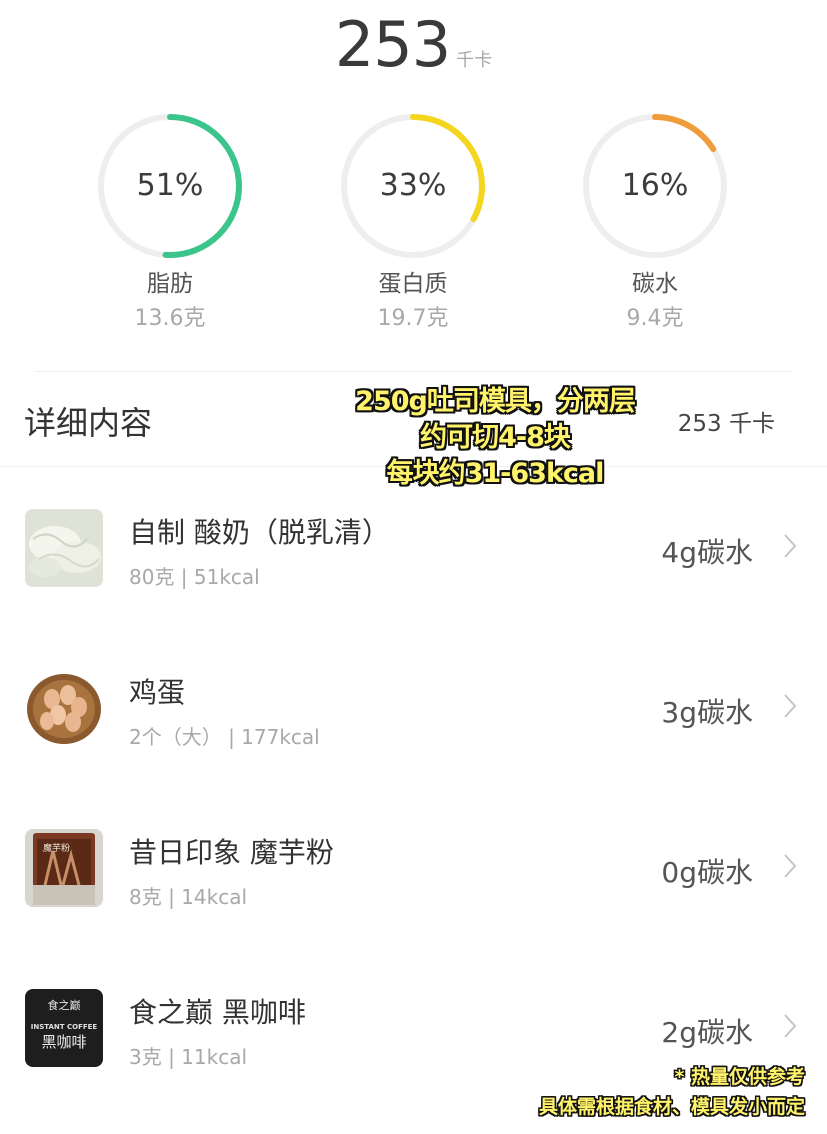  What do you see at coordinates (231, 852) in the screenshot?
I see `food-item-name: 昔日印象 魔芋粉` at bounding box center [231, 852].